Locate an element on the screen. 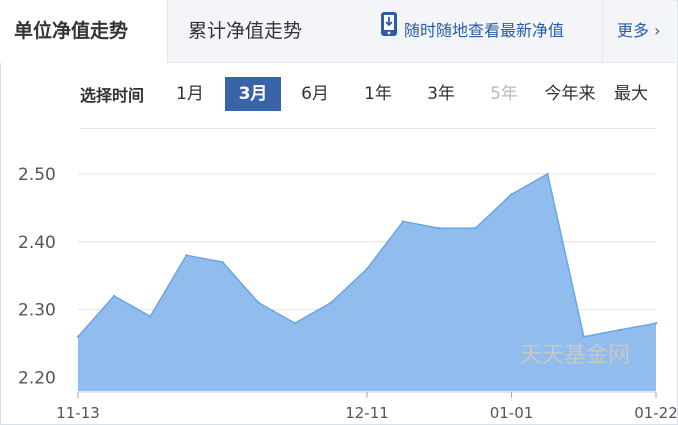 This screenshot has height=425, width=678. x-tick-label: 01-01 is located at coordinates (512, 413).